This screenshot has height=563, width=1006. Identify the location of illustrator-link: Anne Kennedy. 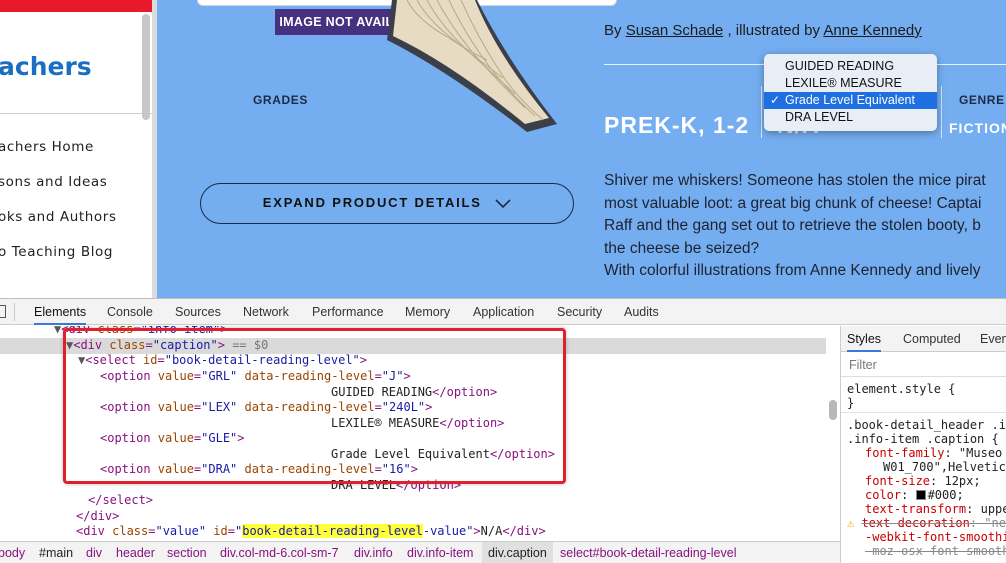
(872, 30).